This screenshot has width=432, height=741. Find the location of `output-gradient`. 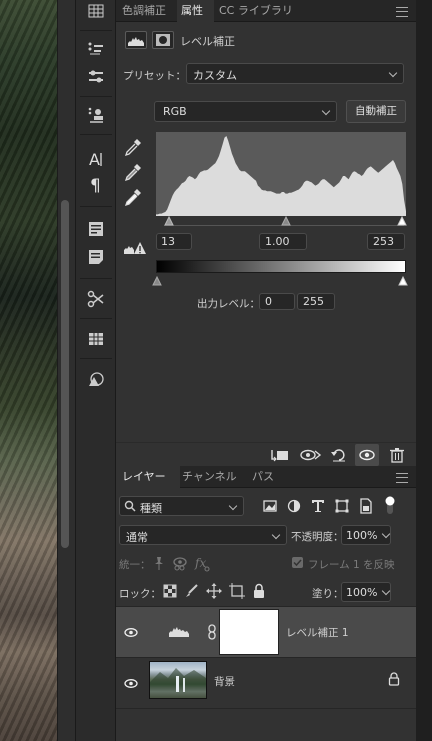

output-gradient is located at coordinates (281, 266).